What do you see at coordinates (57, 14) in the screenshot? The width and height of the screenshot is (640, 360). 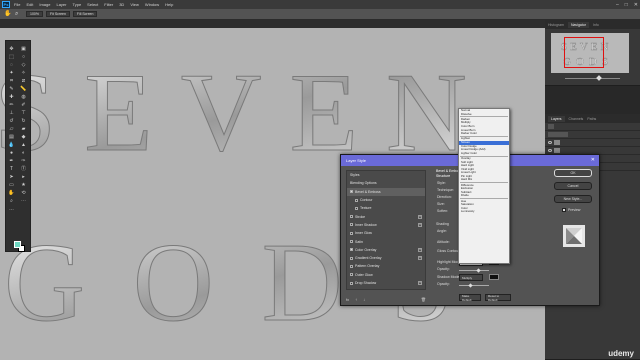 I see `fit-screen-button: Fit Screen` at bounding box center [57, 14].